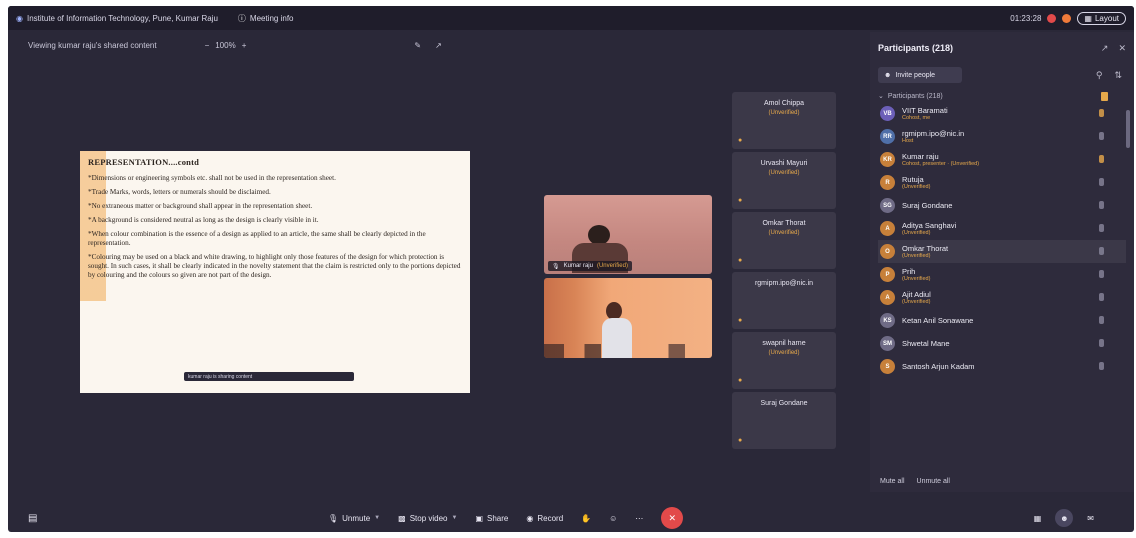  I want to click on pop-out-panel-icon: ↗, so click(1105, 48).